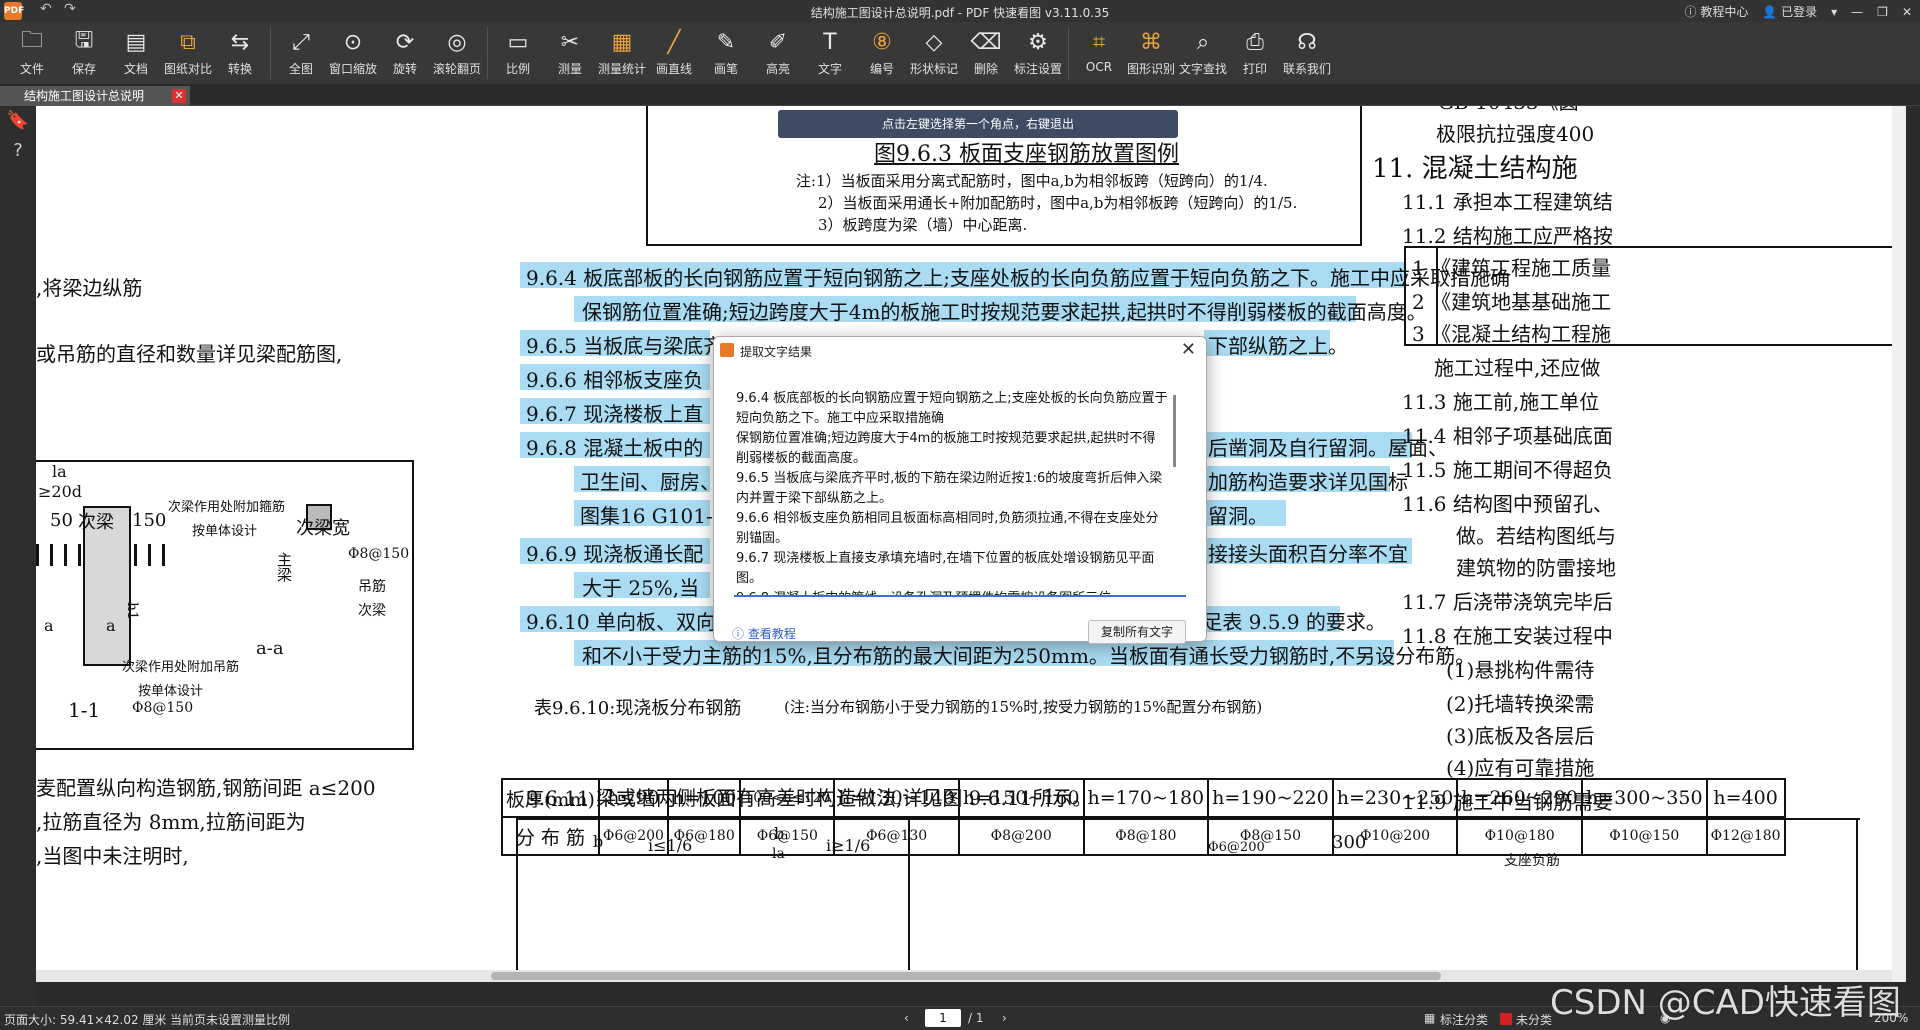 The height and width of the screenshot is (1030, 1920). Describe the element at coordinates (966, 976) in the screenshot. I see `scrollbar-thumb` at that location.